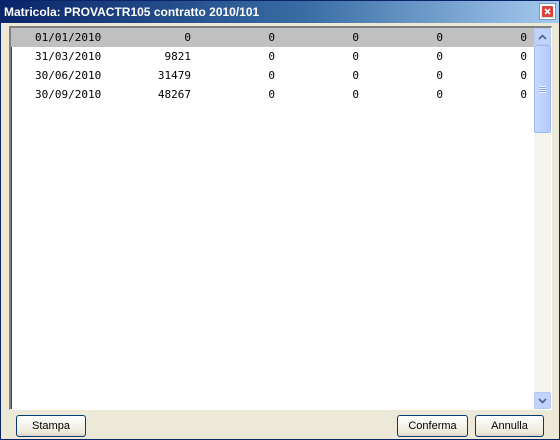 The image size is (560, 440). Describe the element at coordinates (68, 37) in the screenshot. I see `cell-date: 01/01/2010` at that location.